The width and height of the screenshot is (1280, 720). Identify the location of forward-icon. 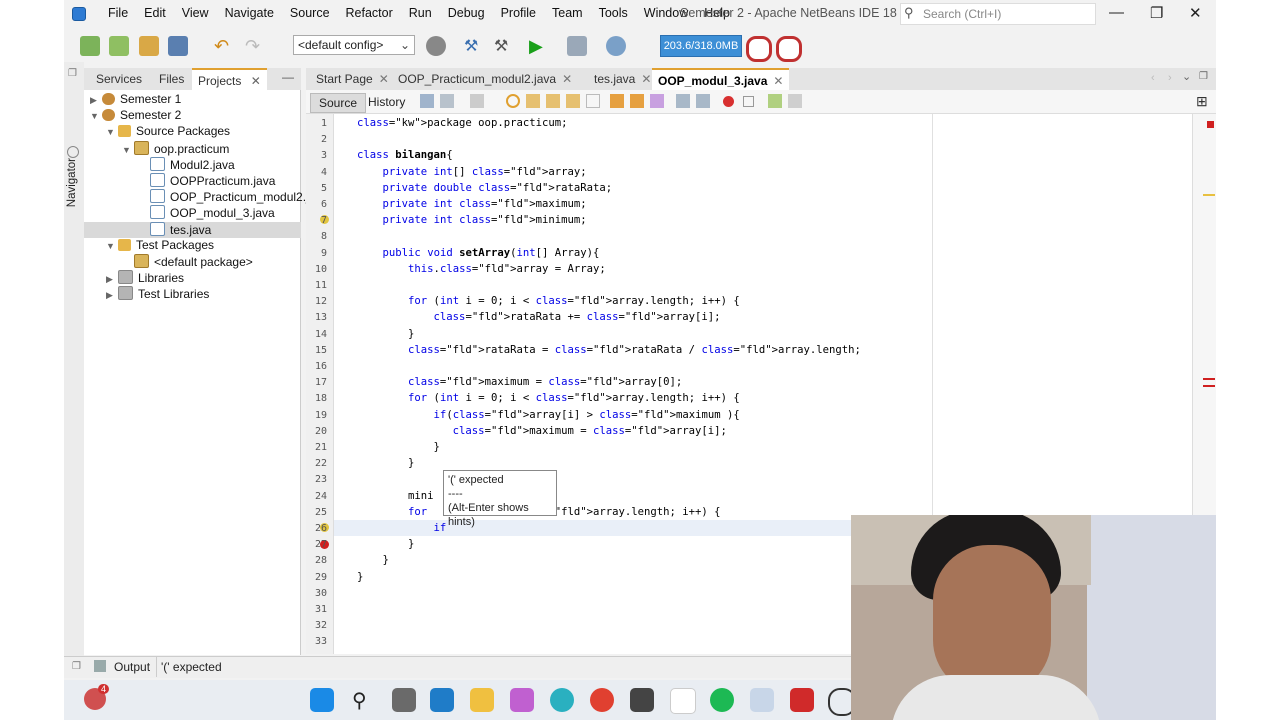
(477, 101).